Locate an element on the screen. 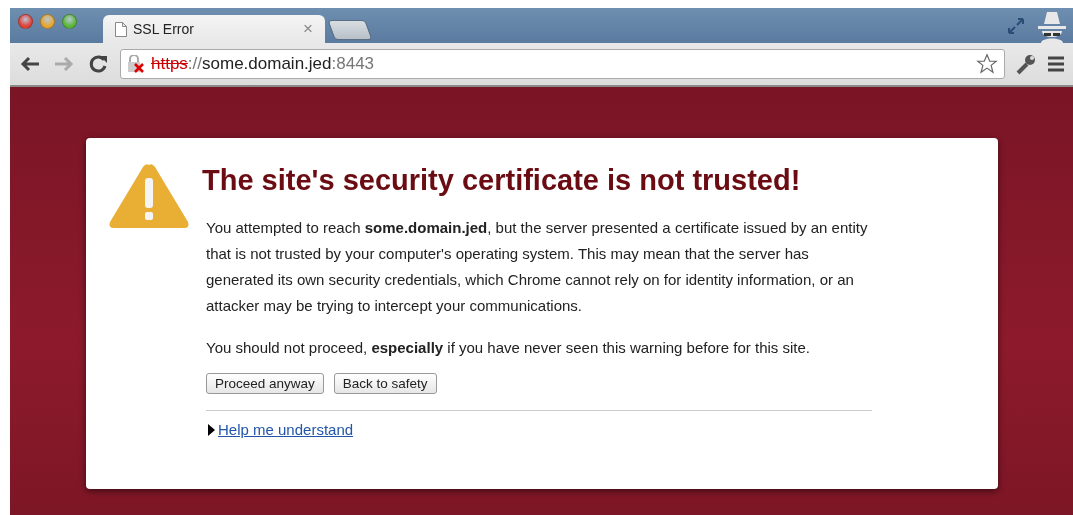  proceed-button: Proceed anyway is located at coordinates (265, 383).